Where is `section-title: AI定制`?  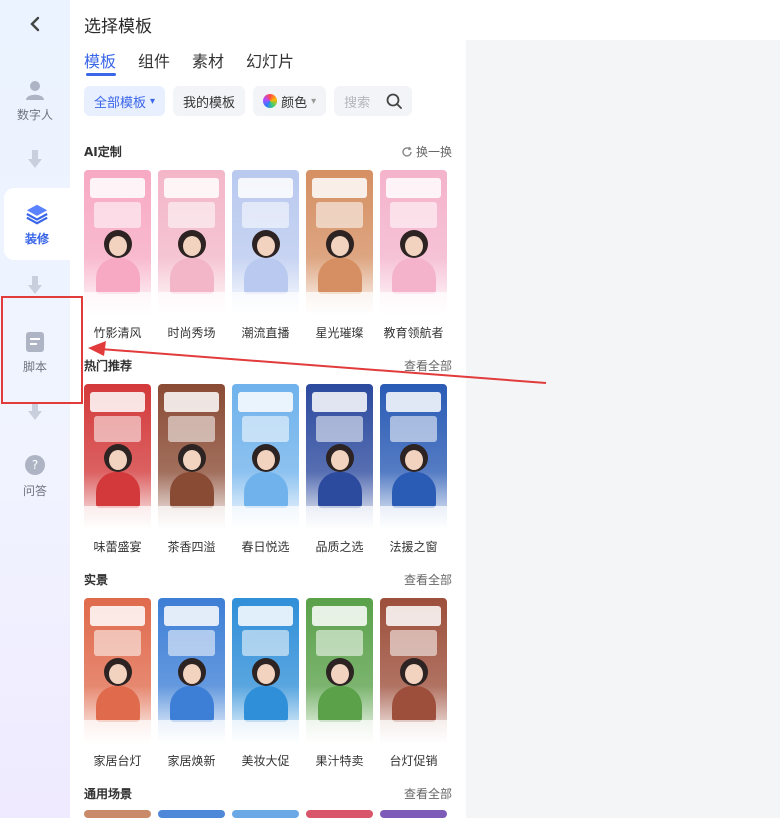 section-title: AI定制 is located at coordinates (103, 152).